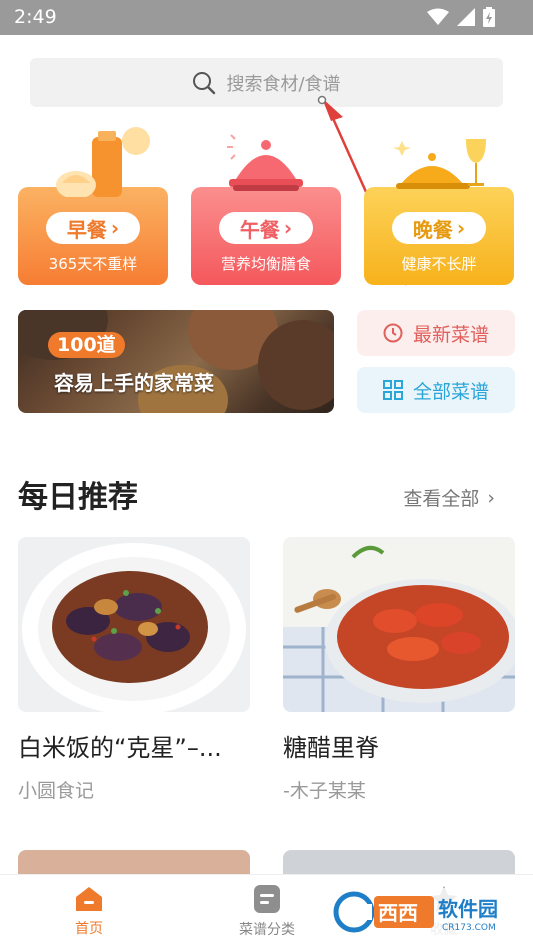 The image size is (533, 948). Describe the element at coordinates (93, 206) in the screenshot. I see `meal-card-breakfast: 早餐 › 365天不重样` at that location.